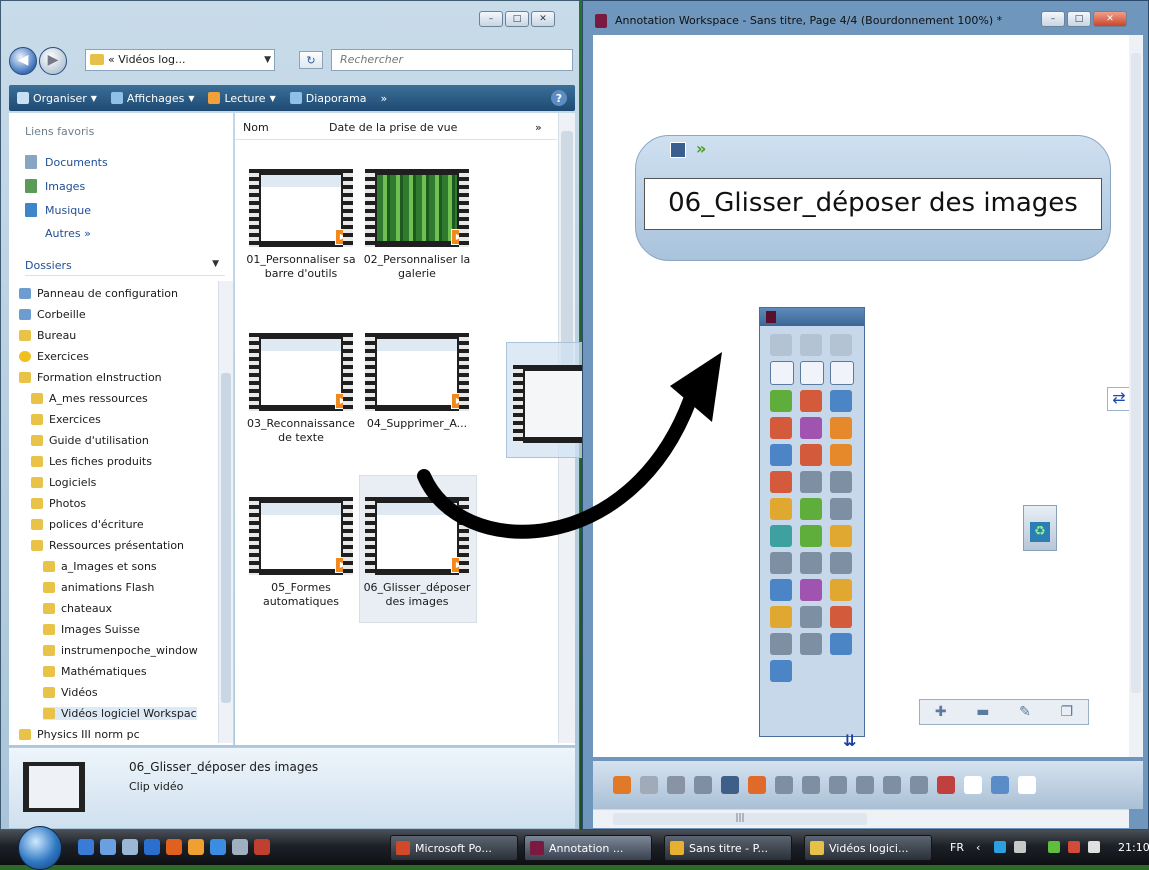  Describe the element at coordinates (1074, 847) in the screenshot. I see `security-icon` at that location.